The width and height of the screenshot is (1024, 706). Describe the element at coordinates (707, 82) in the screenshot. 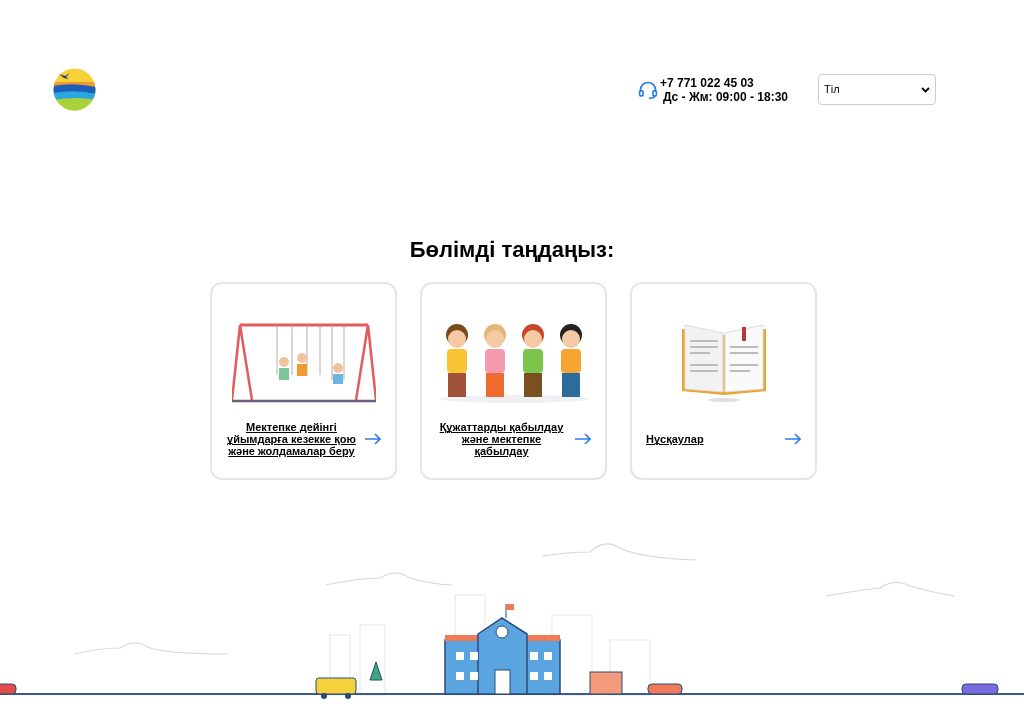

I see `phone-number: +7 771 022 45 03` at that location.